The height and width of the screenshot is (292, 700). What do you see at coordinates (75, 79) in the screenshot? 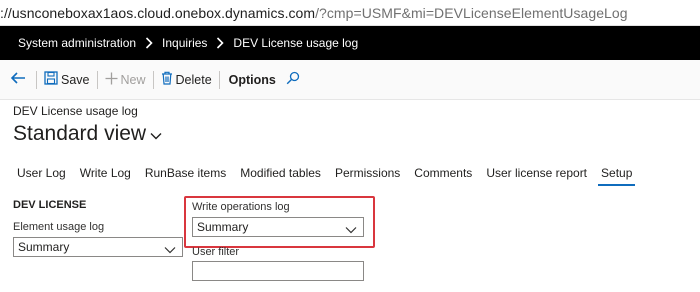
I see `save-label: Save` at bounding box center [75, 79].